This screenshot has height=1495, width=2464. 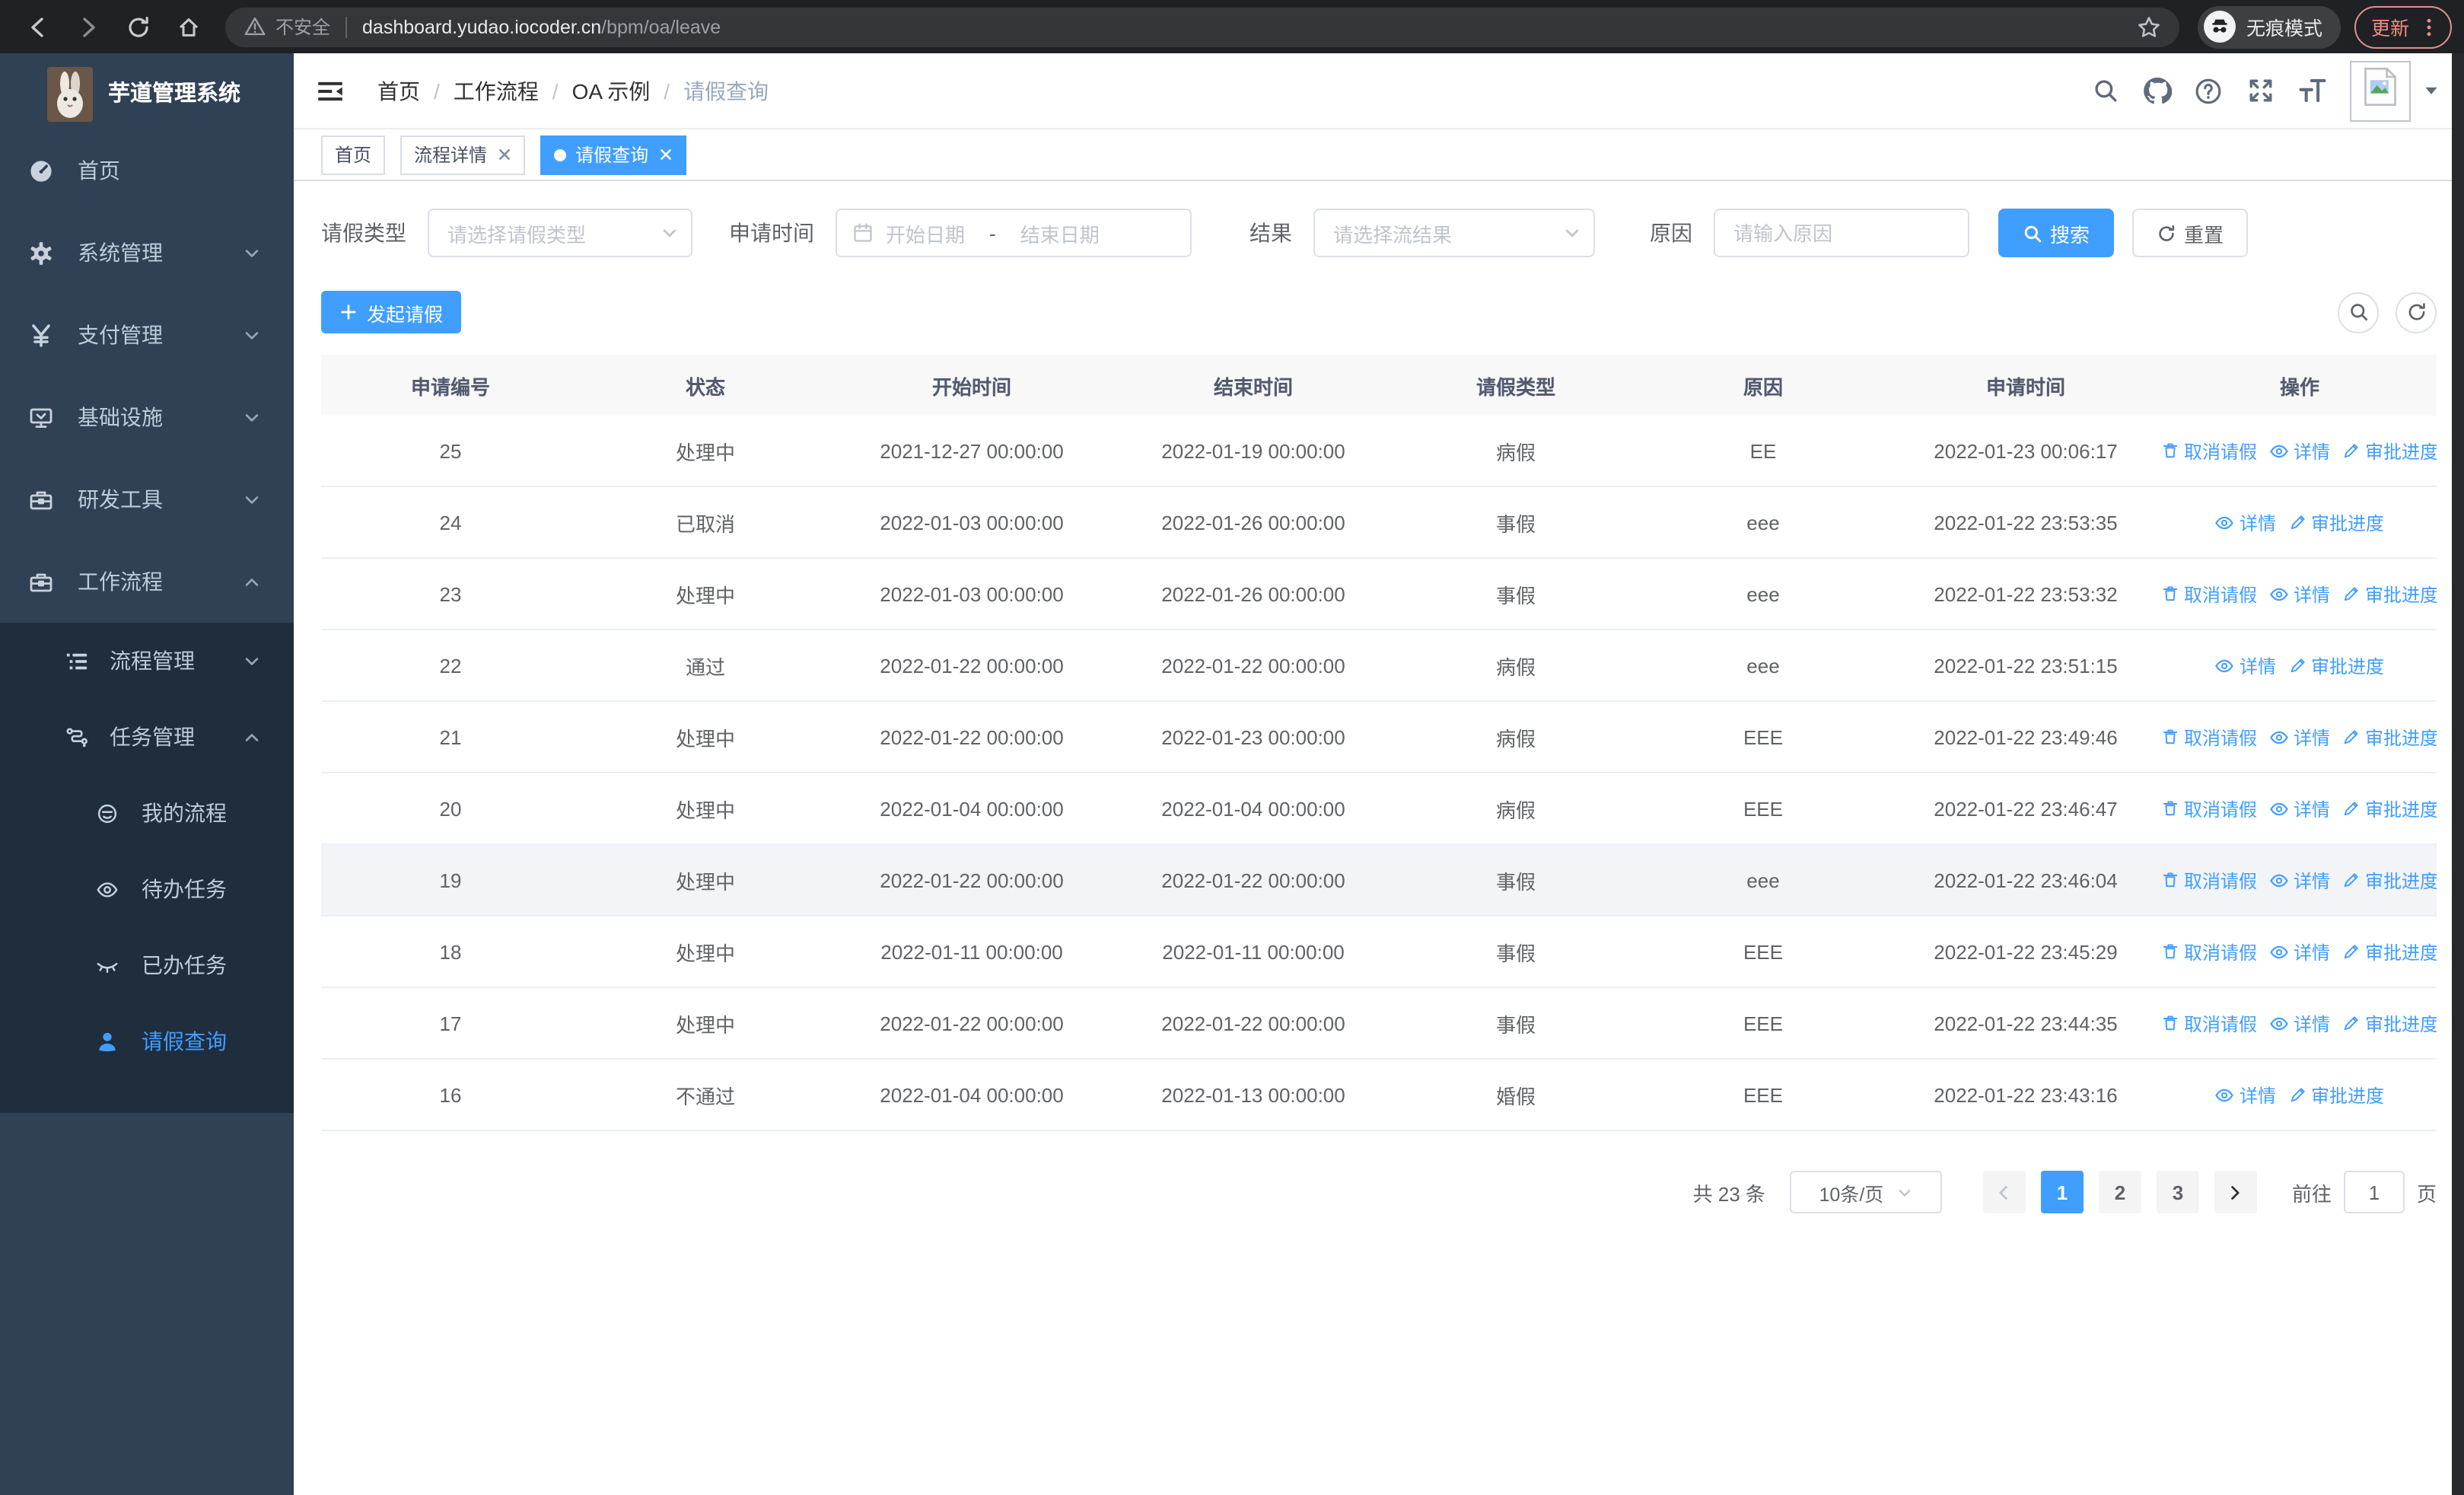 I want to click on sidebar-item-my-process: 我的流程, so click(x=147, y=813).